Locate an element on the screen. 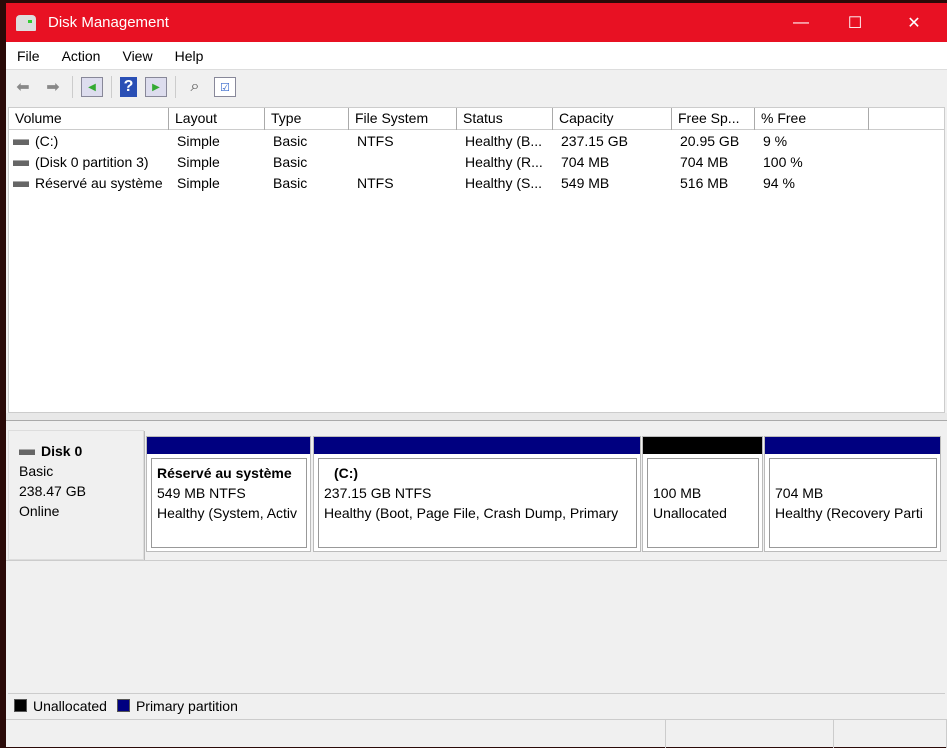 The height and width of the screenshot is (748, 947). back-arrow-icon: ⬅ is located at coordinates (23, 87).